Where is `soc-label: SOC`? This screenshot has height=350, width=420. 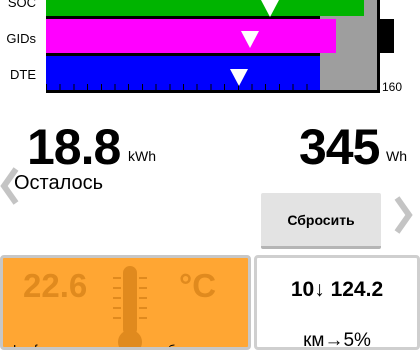
soc-label: SOC is located at coordinates (21, 5).